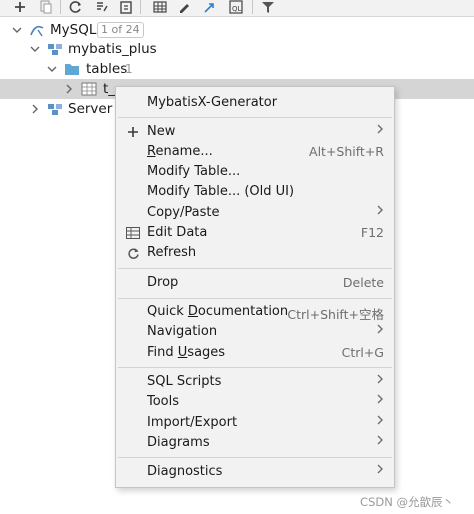 The image size is (474, 514). What do you see at coordinates (255, 443) in the screenshot?
I see `menu-item-diagrams: Diagrams` at bounding box center [255, 443].